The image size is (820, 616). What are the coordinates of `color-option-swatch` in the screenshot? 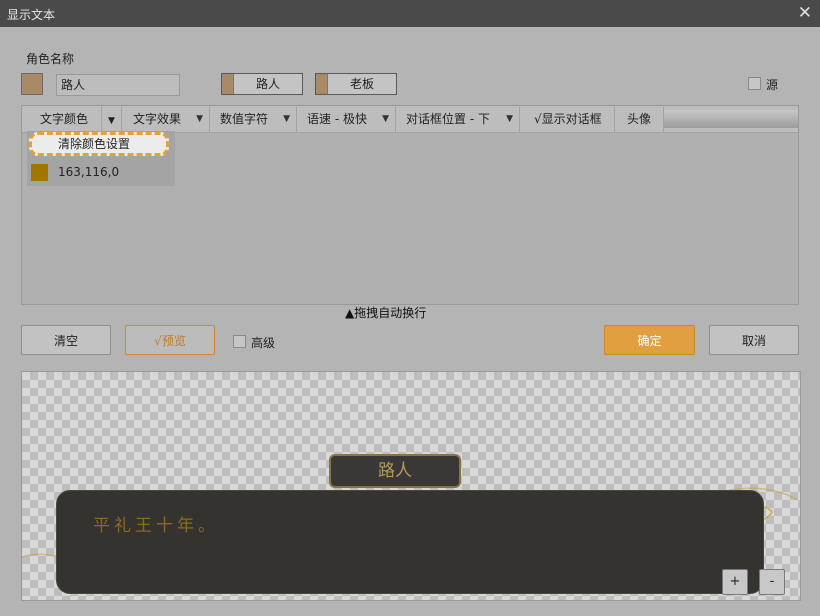 It's located at (39, 172).